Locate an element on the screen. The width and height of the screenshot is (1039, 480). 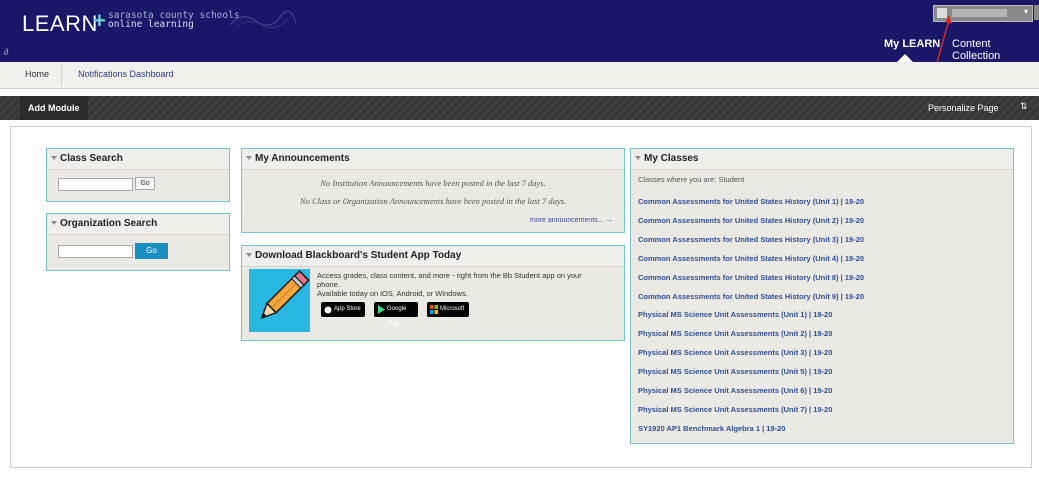
more-announcements-link: more announcements... → is located at coordinates (571, 220).